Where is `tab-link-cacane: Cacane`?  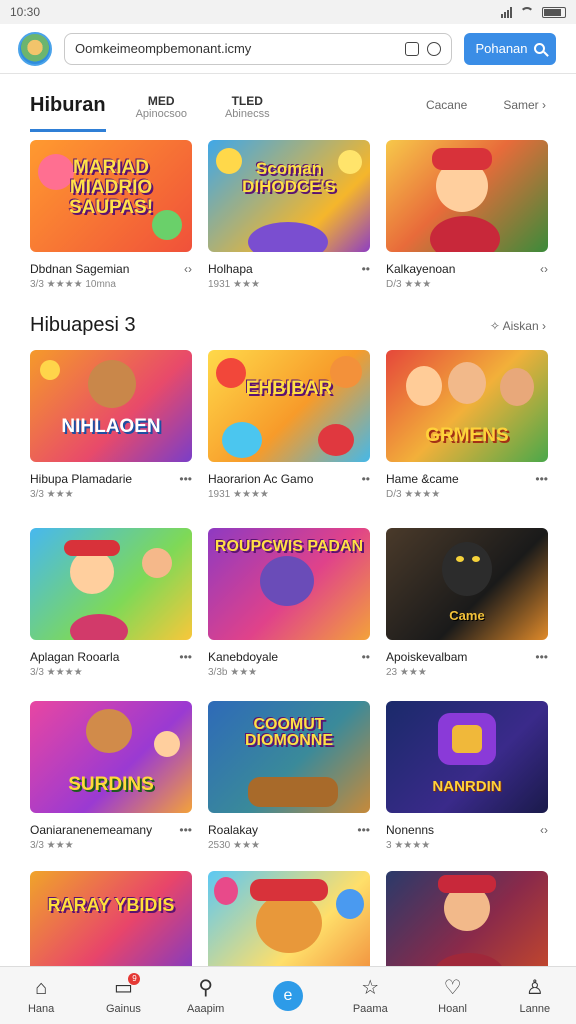
tab-link-cacane: Cacane is located at coordinates (446, 105).